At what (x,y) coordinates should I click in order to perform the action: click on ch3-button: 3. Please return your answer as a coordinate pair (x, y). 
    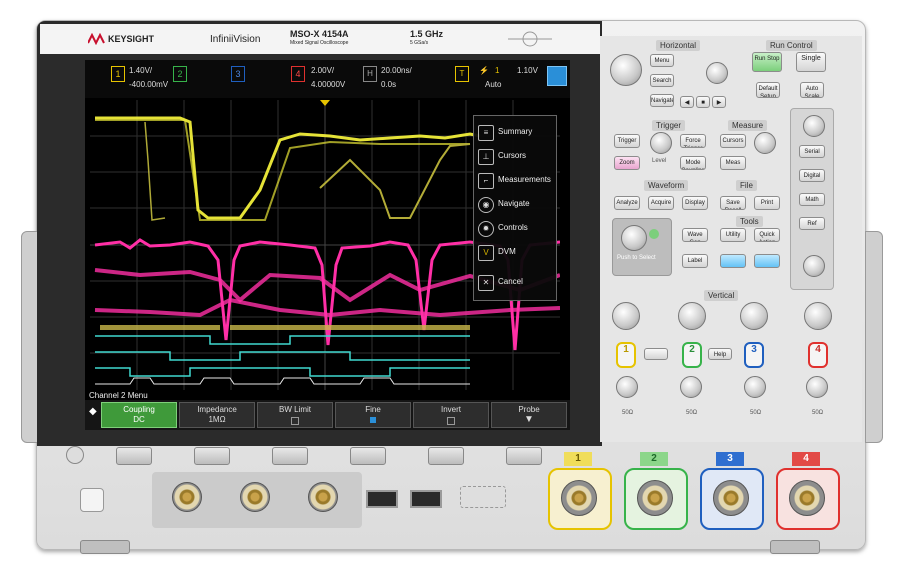
    Looking at the image, I should click on (754, 355).